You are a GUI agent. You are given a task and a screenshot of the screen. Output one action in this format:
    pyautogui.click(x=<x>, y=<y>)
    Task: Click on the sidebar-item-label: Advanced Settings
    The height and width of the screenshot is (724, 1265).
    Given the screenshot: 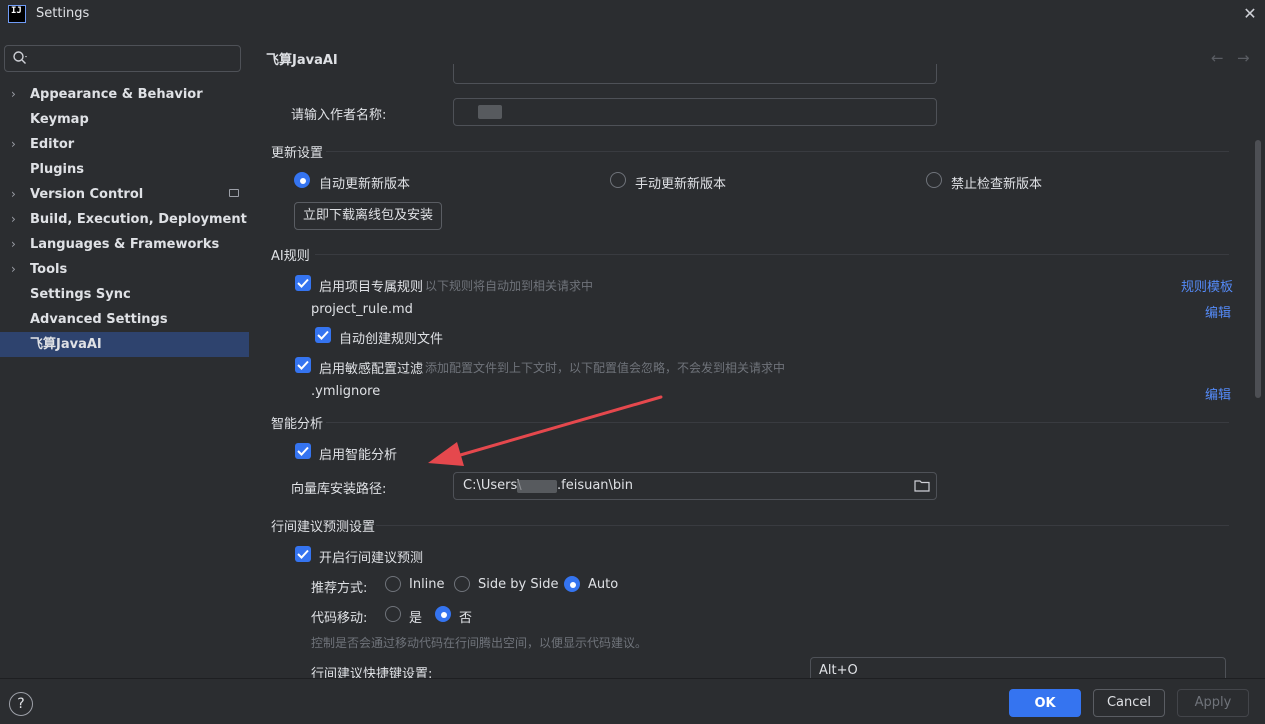 What is the action you would take?
    pyautogui.click(x=99, y=319)
    